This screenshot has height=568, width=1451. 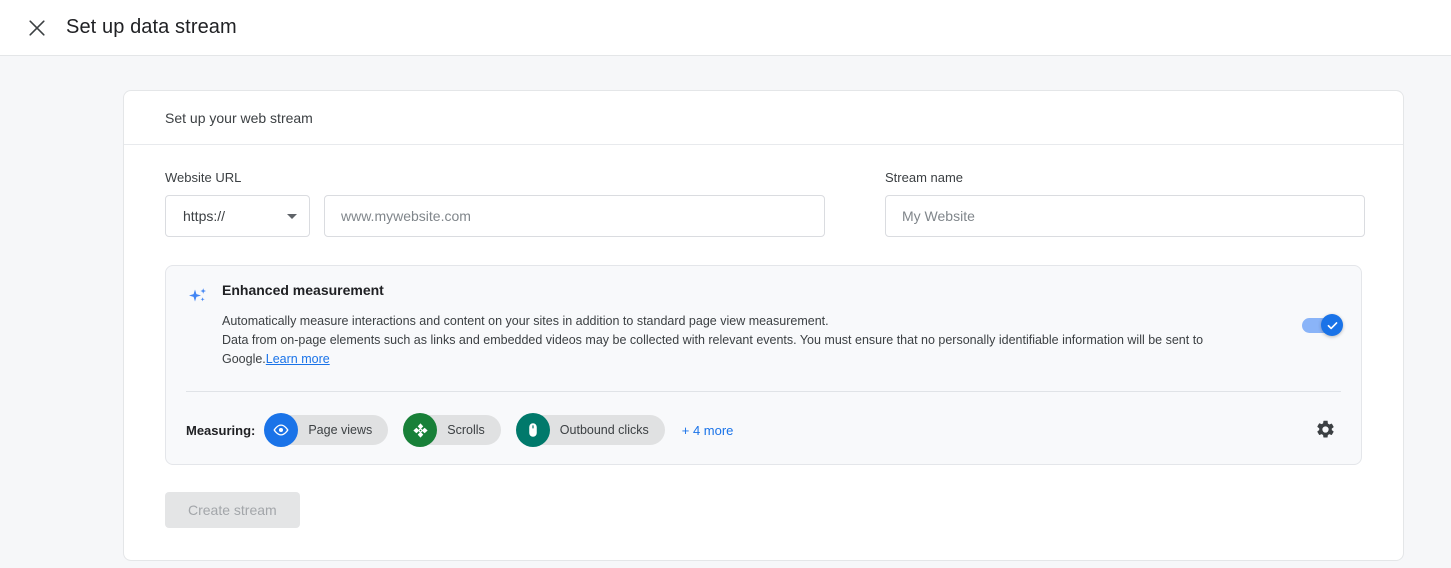 I want to click on chip-page-views: Page views, so click(x=326, y=430).